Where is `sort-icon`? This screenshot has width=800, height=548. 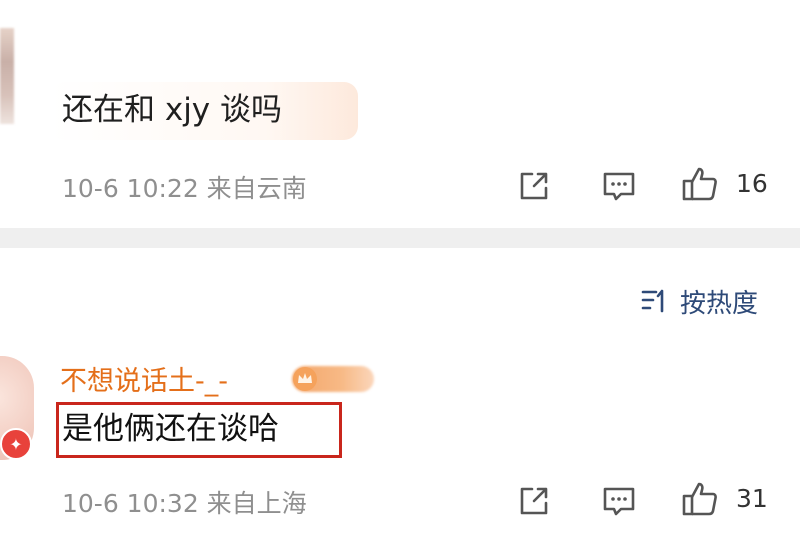 sort-icon is located at coordinates (655, 301).